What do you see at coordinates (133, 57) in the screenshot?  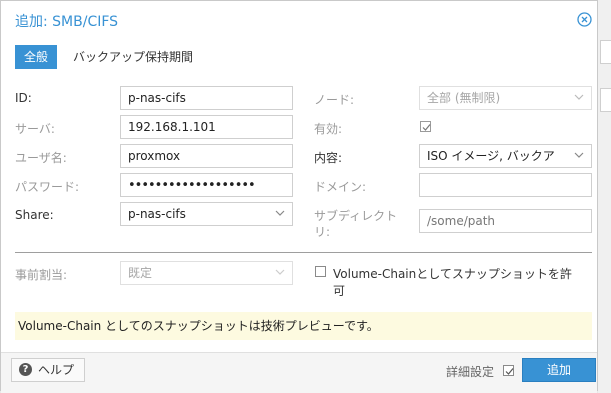 I see `tab-backup-retention: バックアップ保持期間` at bounding box center [133, 57].